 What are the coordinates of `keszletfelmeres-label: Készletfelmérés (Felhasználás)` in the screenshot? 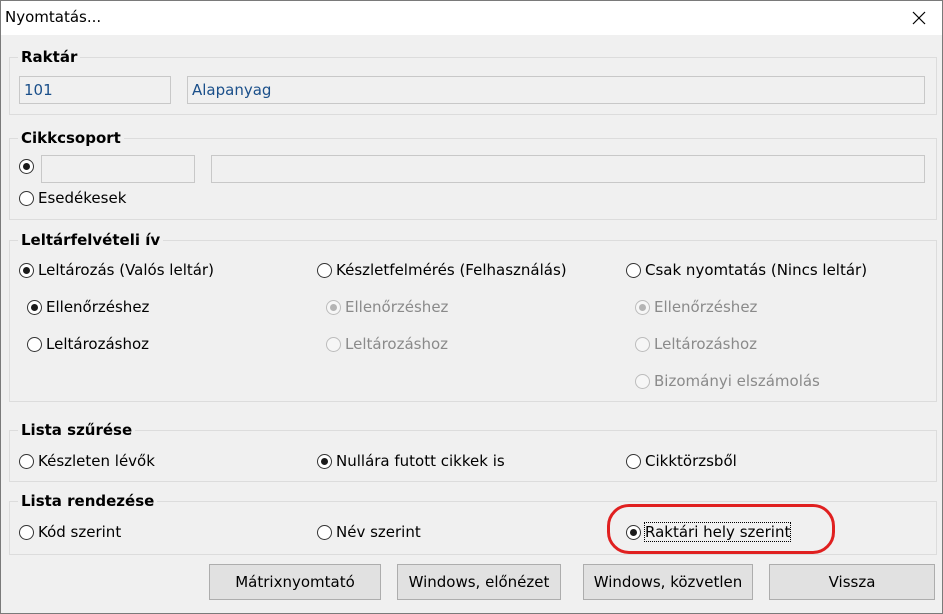 It's located at (451, 270).